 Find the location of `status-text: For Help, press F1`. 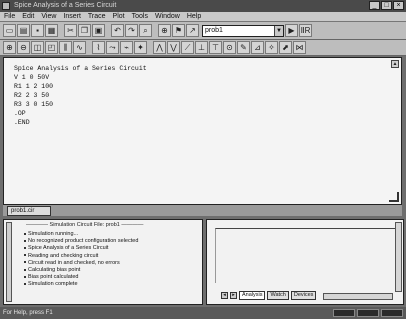

status-text: For Help, press F1 is located at coordinates (28, 313).